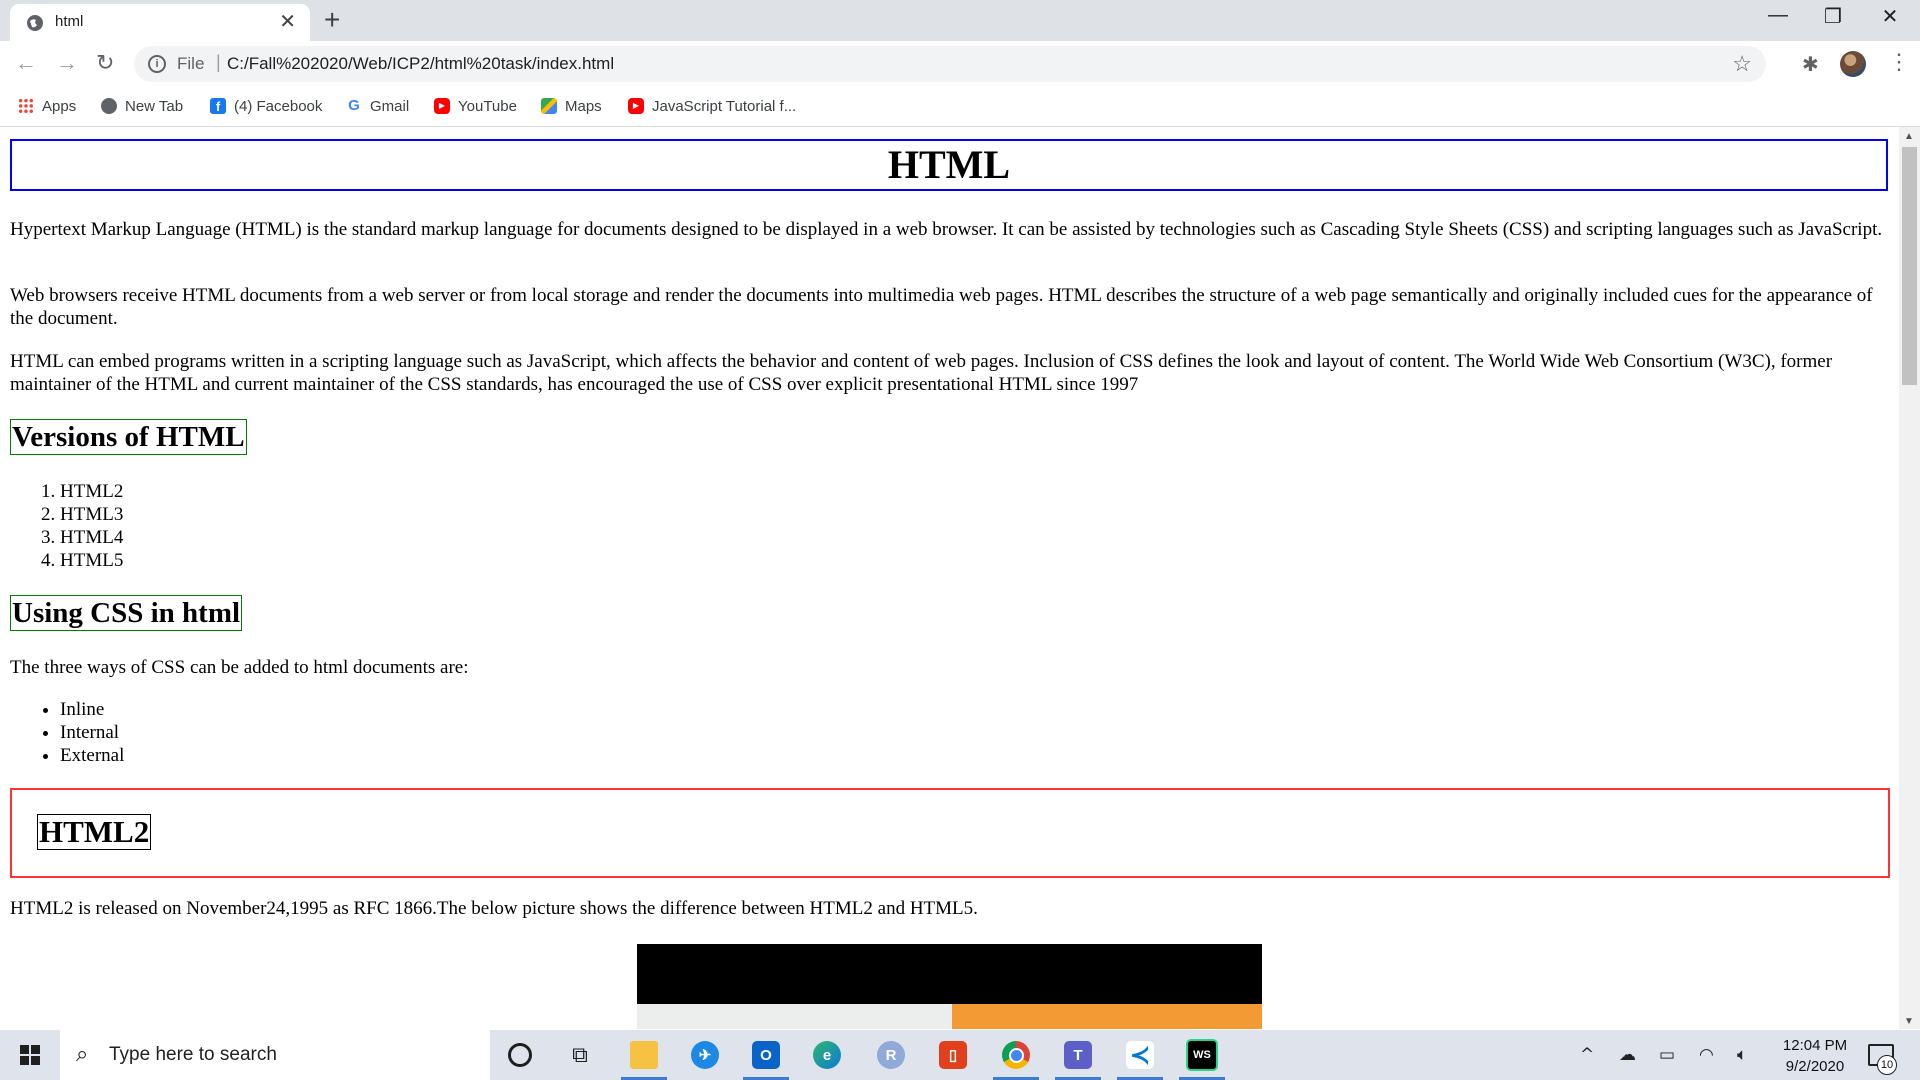 The width and height of the screenshot is (1920, 1080). What do you see at coordinates (287, 21) in the screenshot?
I see `tab-close-icon: ✕` at bounding box center [287, 21].